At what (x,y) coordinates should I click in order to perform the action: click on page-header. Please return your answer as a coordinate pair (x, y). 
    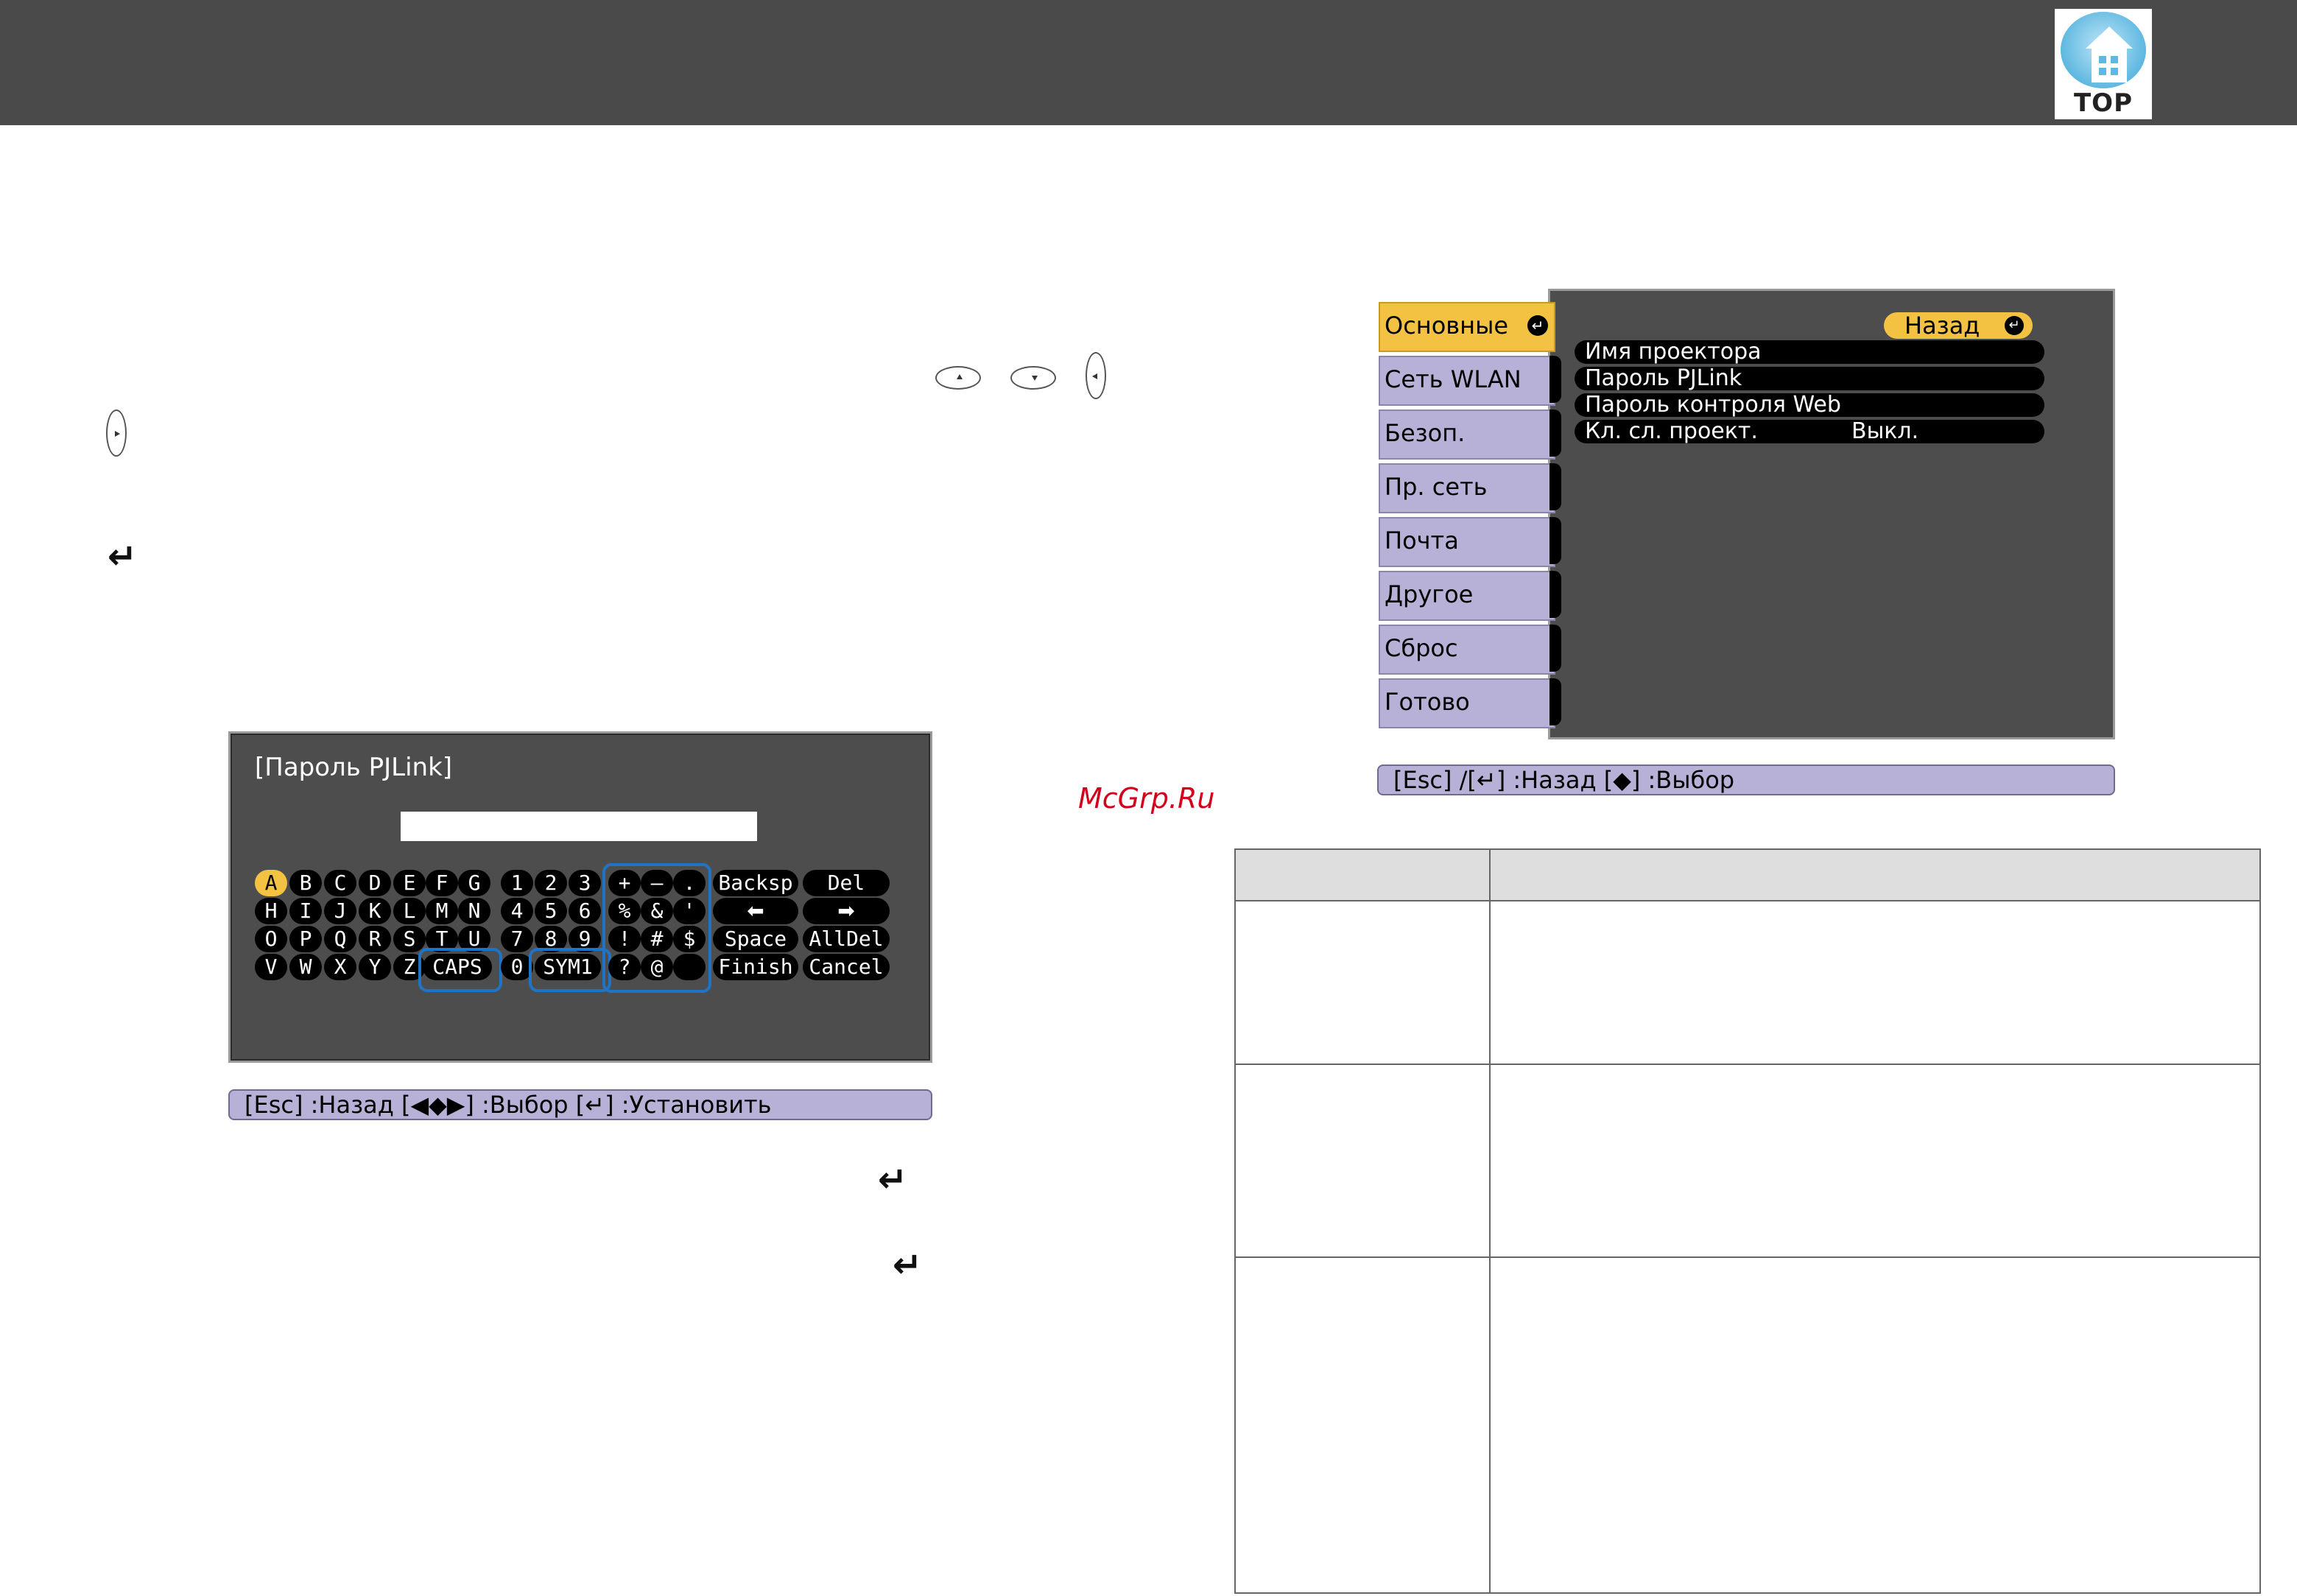
    Looking at the image, I should click on (1148, 62).